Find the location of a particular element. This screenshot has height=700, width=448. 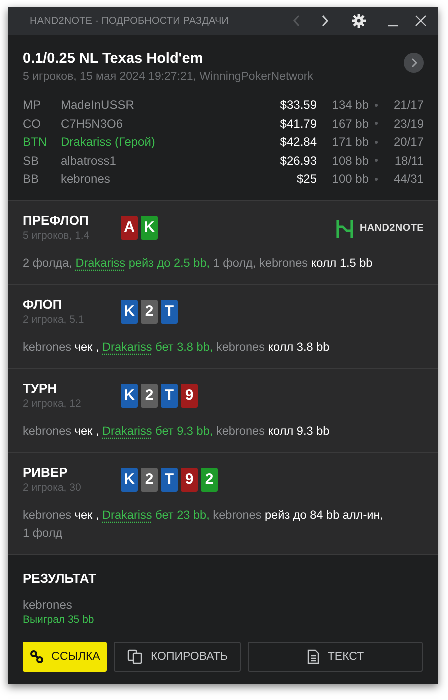

player-stack: $41.79 is located at coordinates (298, 123).